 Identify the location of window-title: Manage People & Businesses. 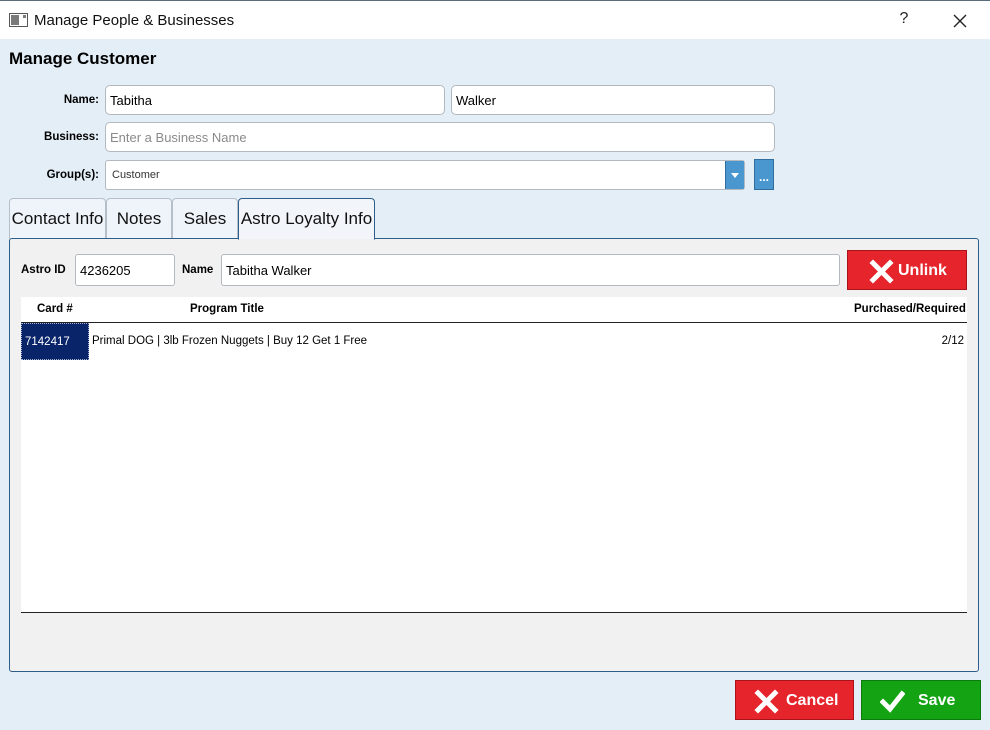
(134, 20).